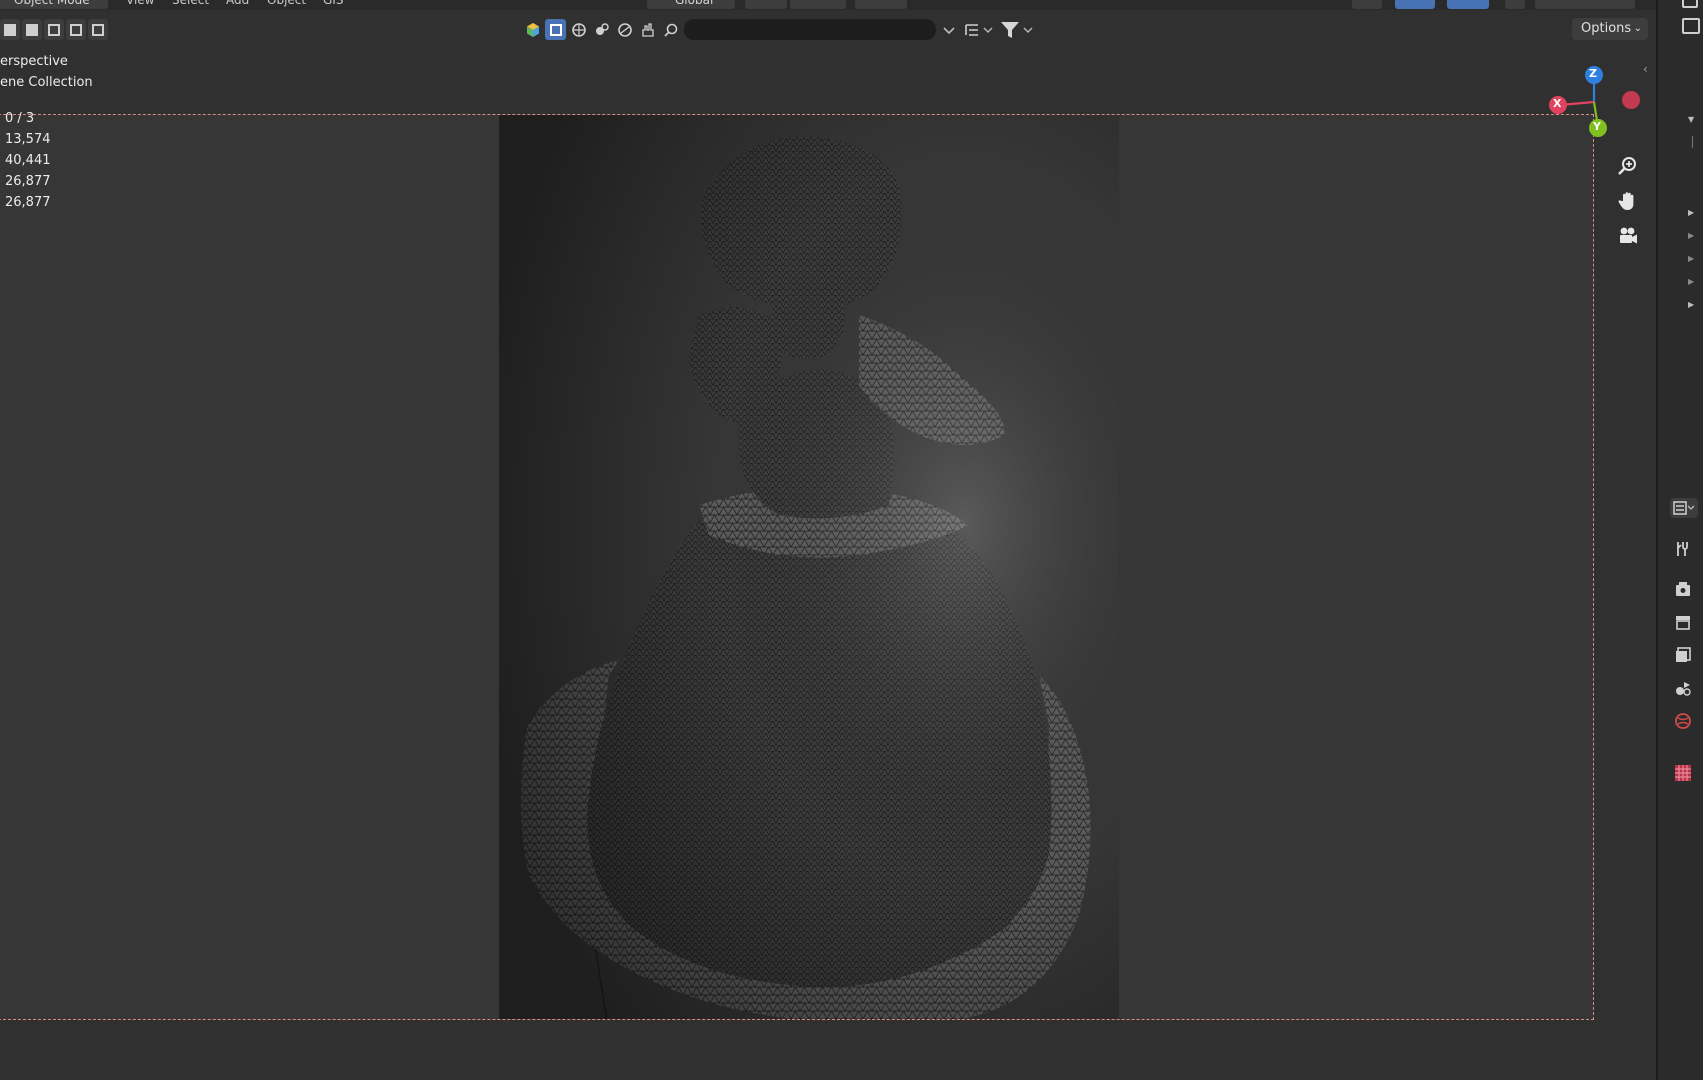 The width and height of the screenshot is (1703, 1080). Describe the element at coordinates (590, 29) in the screenshot. I see `outliner-filter-group` at that location.